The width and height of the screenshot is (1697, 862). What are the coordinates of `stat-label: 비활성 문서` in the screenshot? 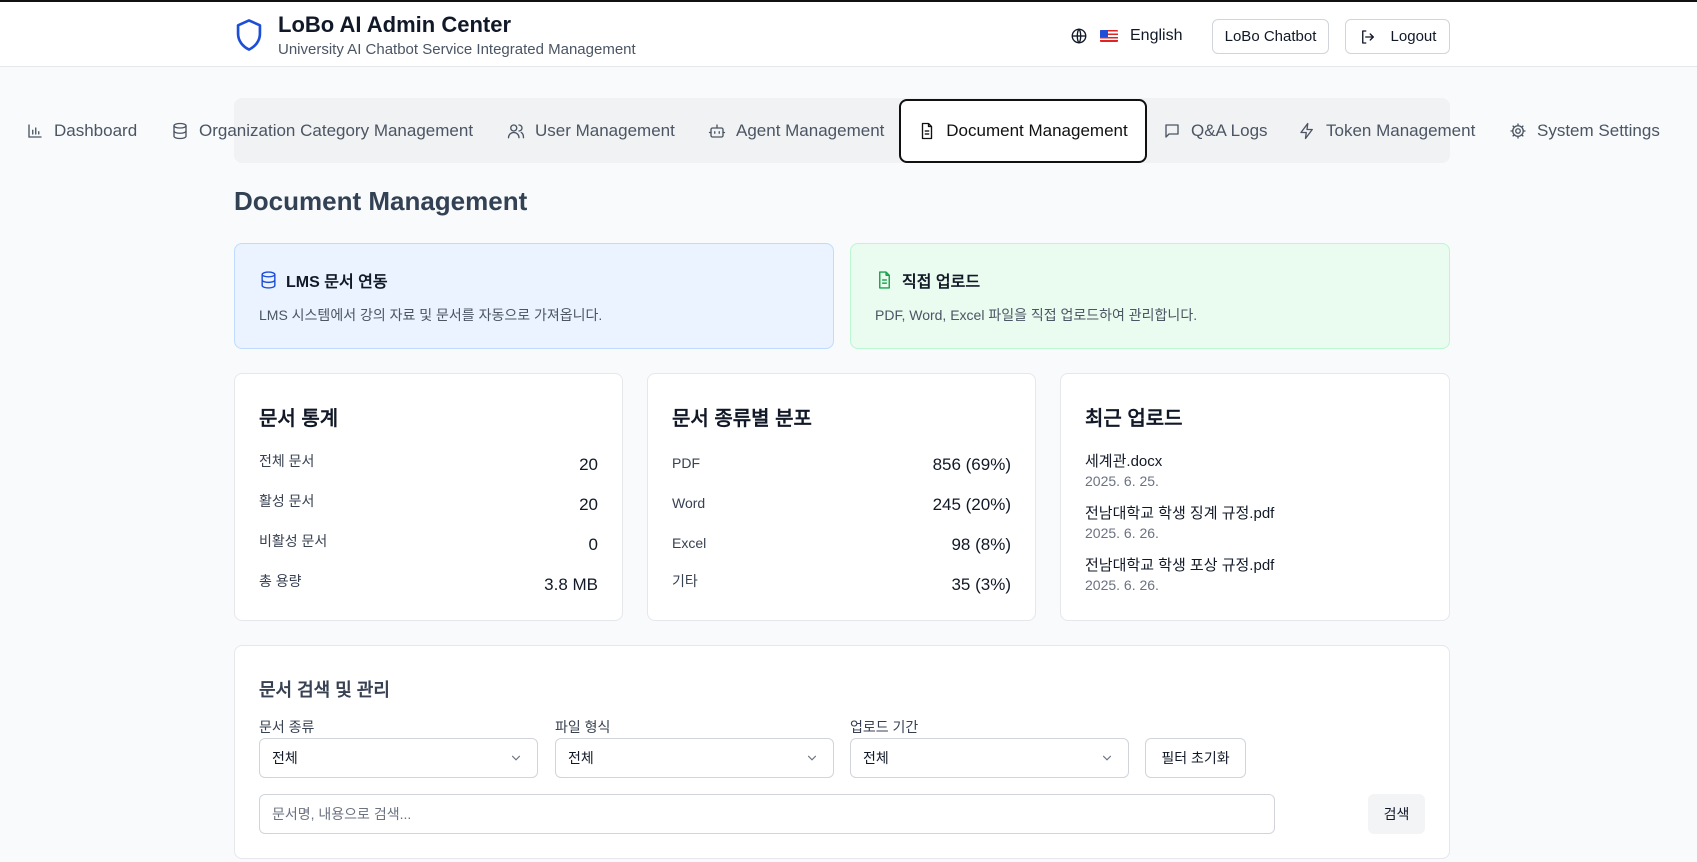 It's located at (293, 541).